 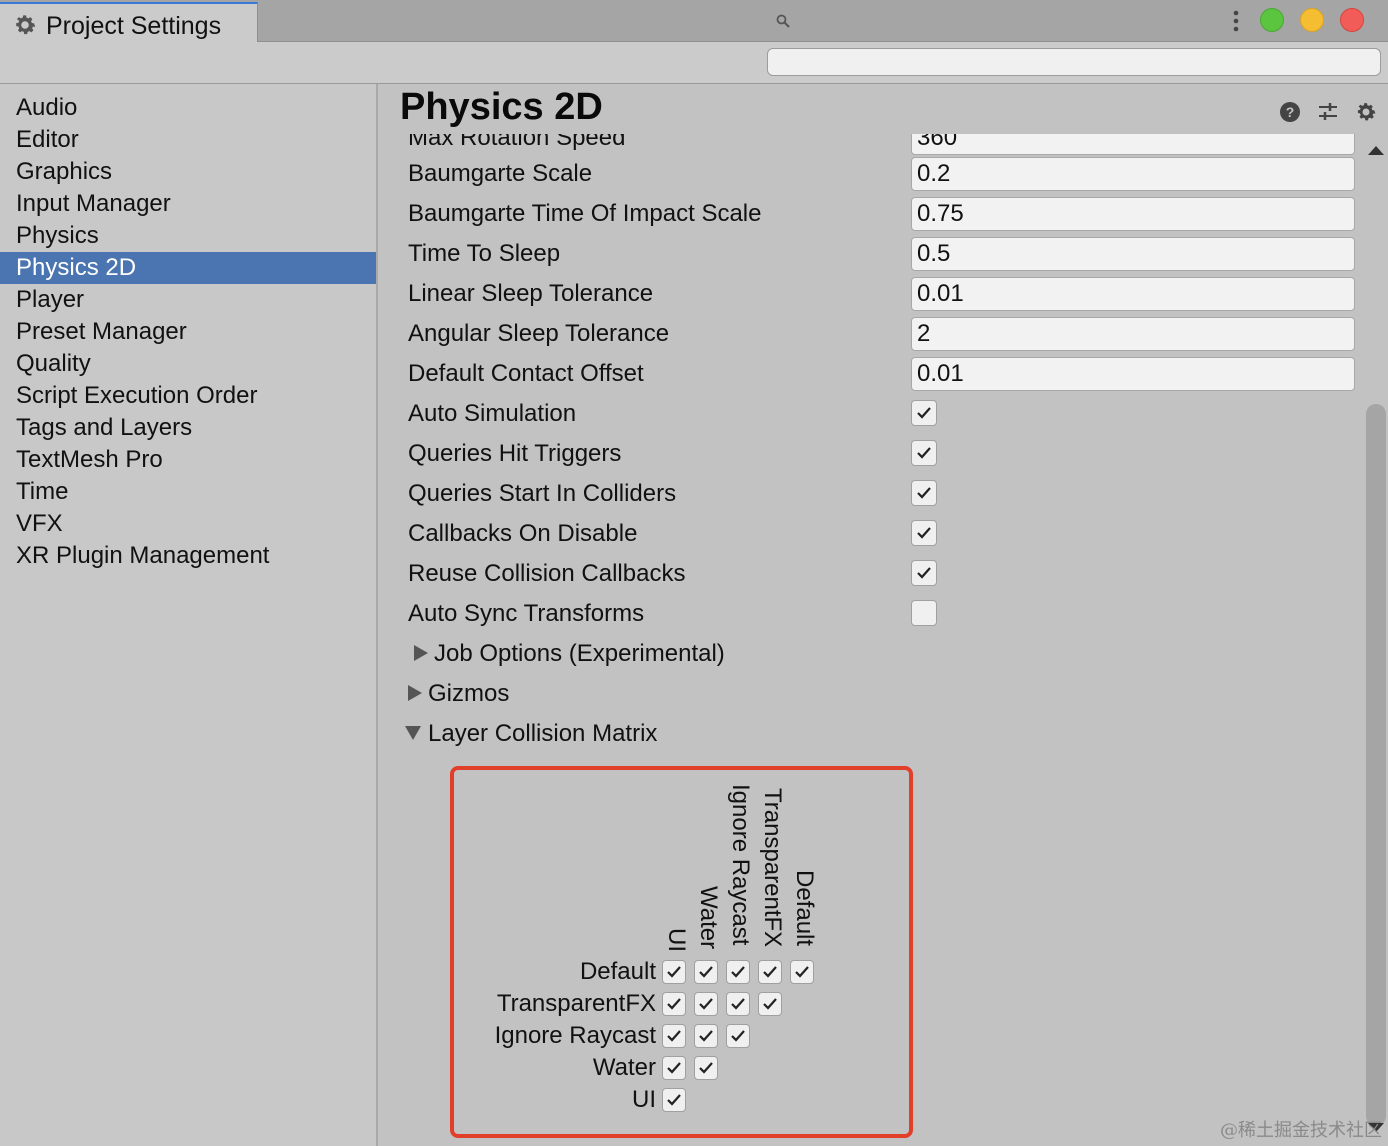 I want to click on time-to-sleep-field, so click(x=1133, y=254).